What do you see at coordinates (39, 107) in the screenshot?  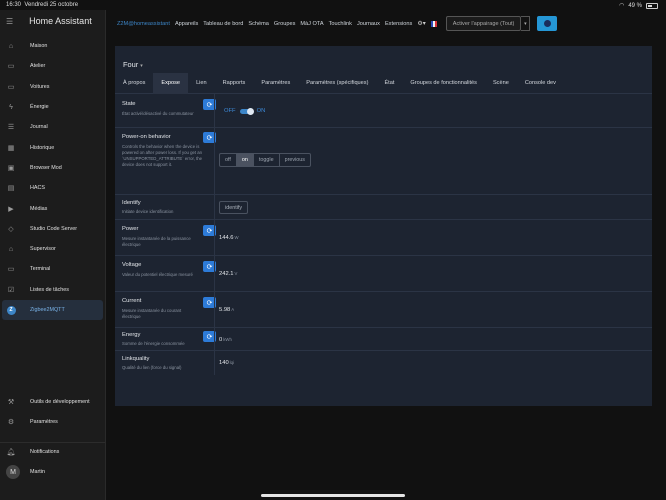 I see `sidebar-item-label: Énergie` at bounding box center [39, 107].